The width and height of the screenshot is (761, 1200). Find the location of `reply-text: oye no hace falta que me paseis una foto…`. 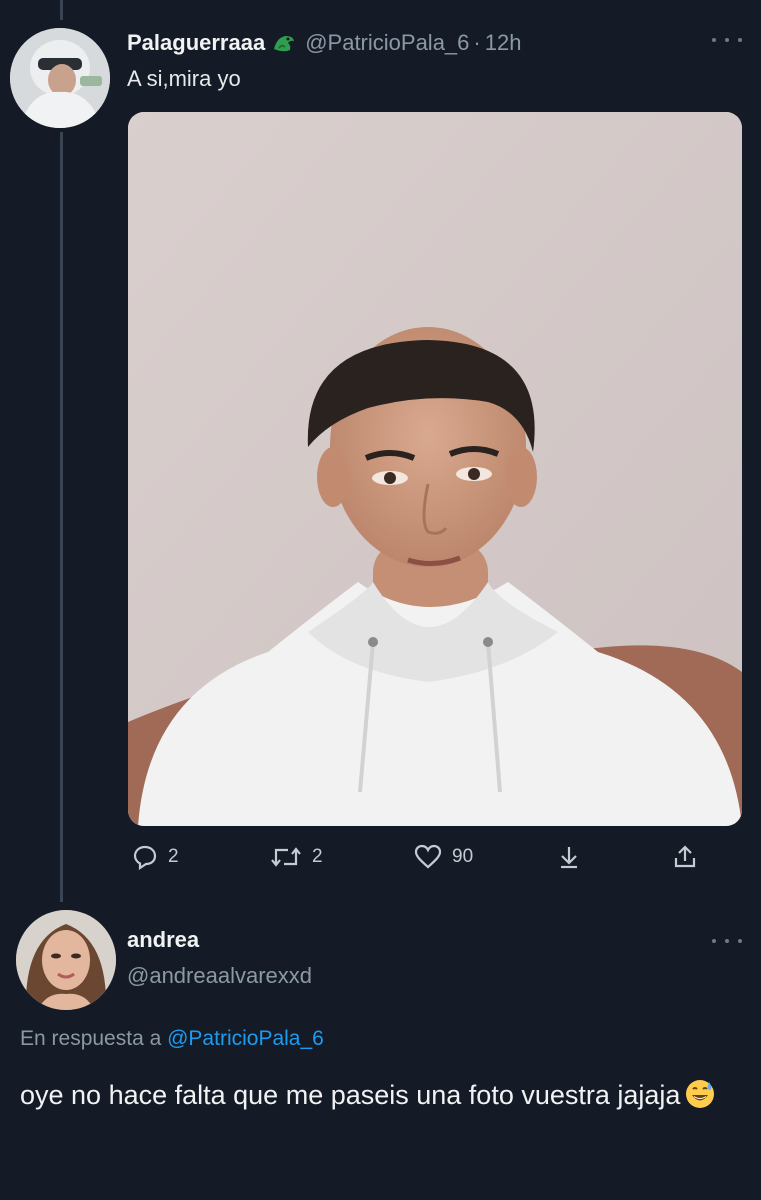

reply-text: oye no hace falta que me paseis una foto… is located at coordinates (350, 1095).